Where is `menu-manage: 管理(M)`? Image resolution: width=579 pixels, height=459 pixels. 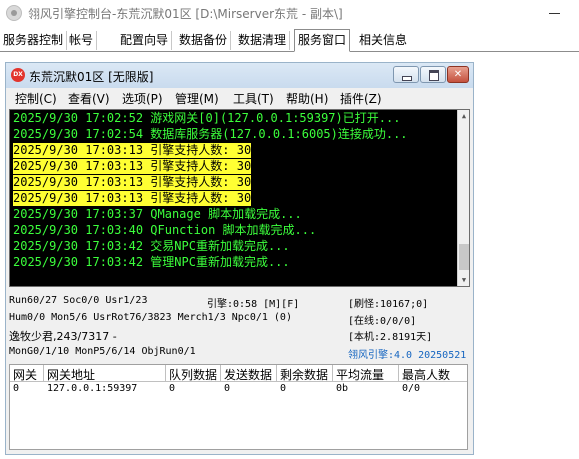
menu-manage: 管理(M) is located at coordinates (197, 98).